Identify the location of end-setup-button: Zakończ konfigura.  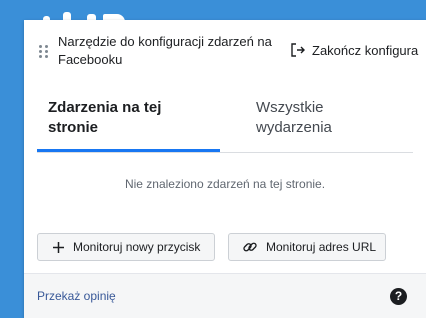
(353, 50).